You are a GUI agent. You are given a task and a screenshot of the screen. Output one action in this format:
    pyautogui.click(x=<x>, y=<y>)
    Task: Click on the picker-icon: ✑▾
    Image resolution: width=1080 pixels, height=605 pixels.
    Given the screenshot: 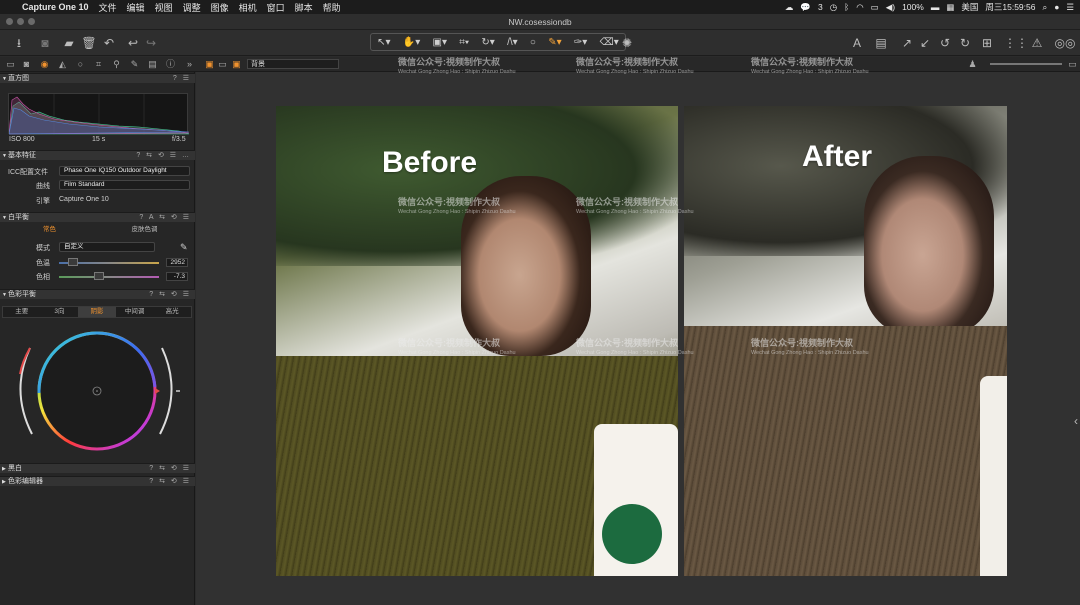 What is the action you would take?
    pyautogui.click(x=580, y=42)
    